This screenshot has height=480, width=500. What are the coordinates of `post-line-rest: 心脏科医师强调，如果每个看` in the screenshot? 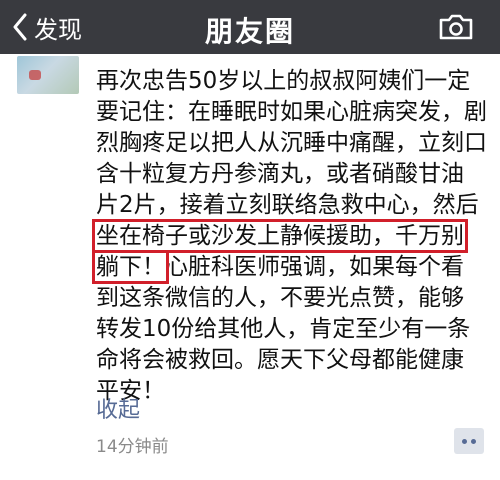 It's located at (314, 267).